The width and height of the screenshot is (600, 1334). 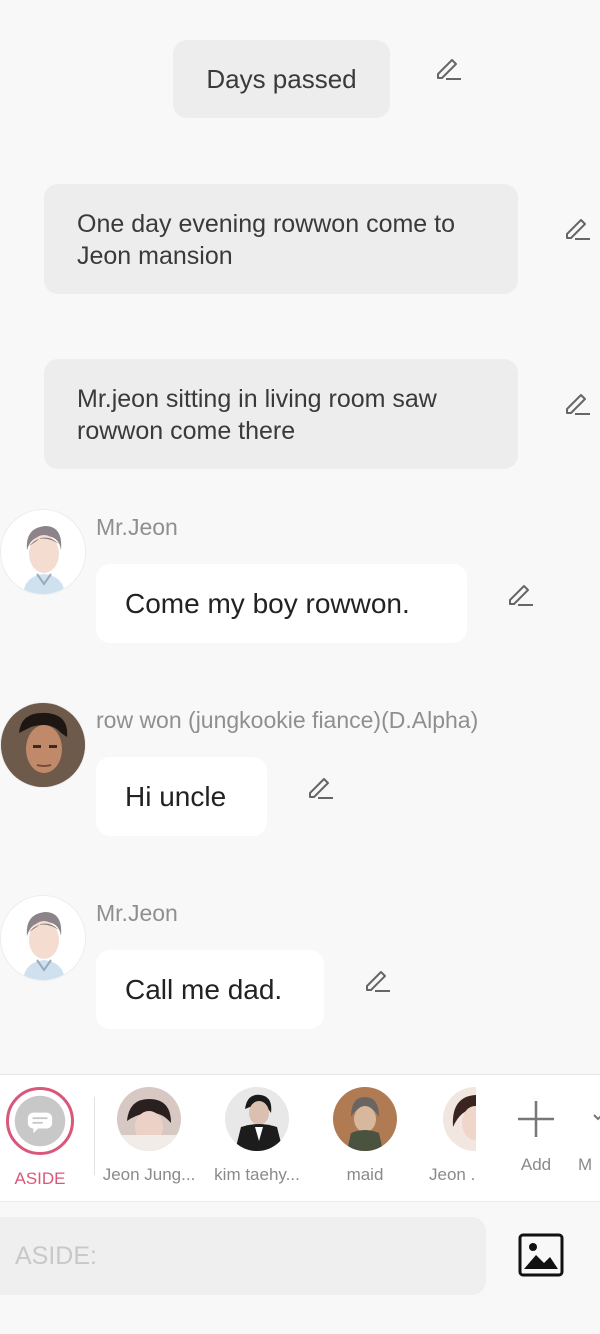 What do you see at coordinates (56, 1256) in the screenshot?
I see `input-placeholder: ASIDE:` at bounding box center [56, 1256].